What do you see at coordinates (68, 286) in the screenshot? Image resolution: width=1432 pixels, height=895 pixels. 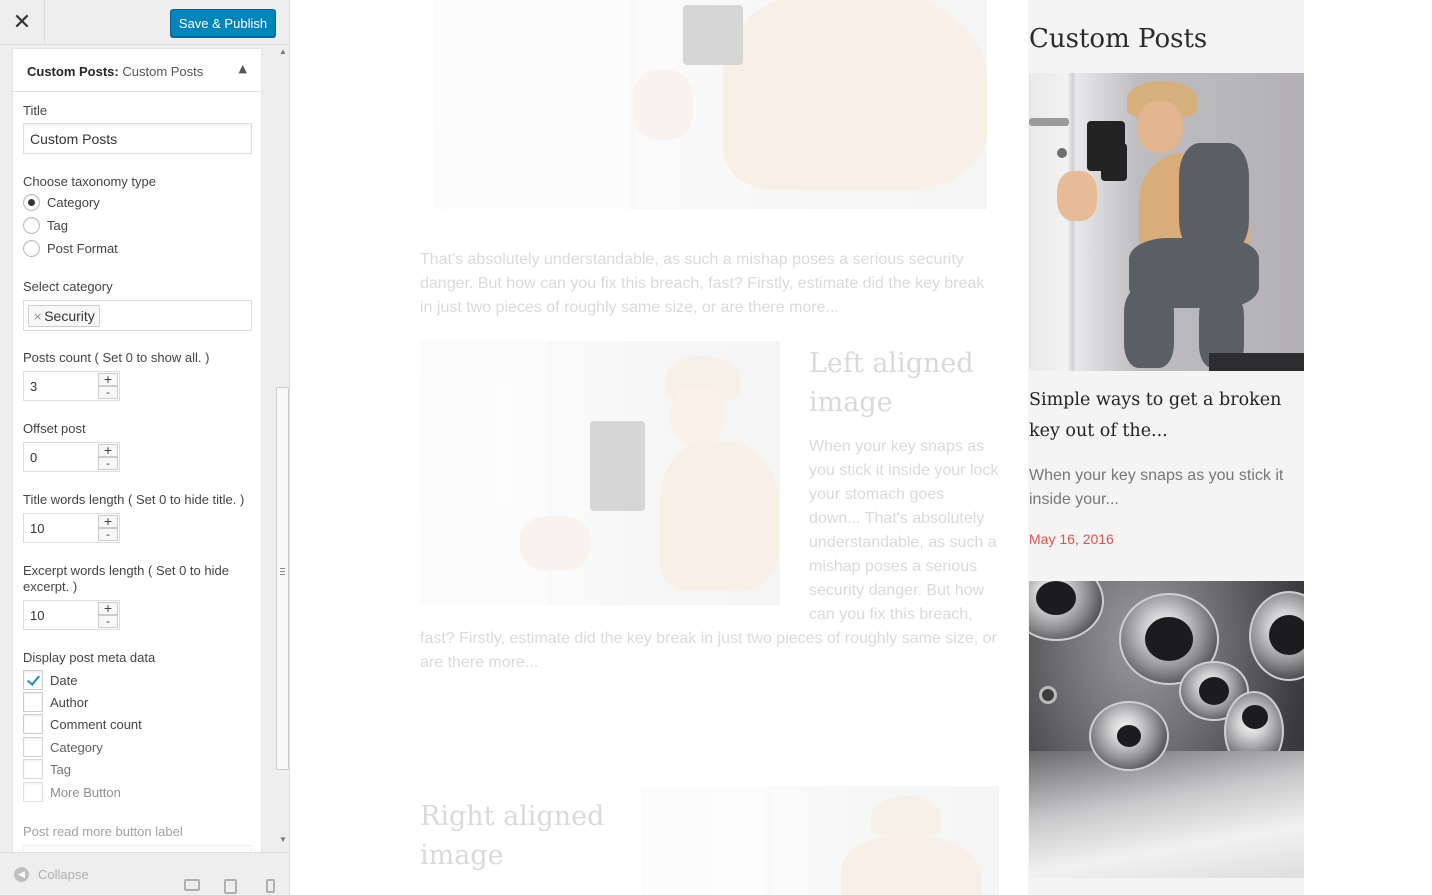 I see `select-category-label: Select category` at bounding box center [68, 286].